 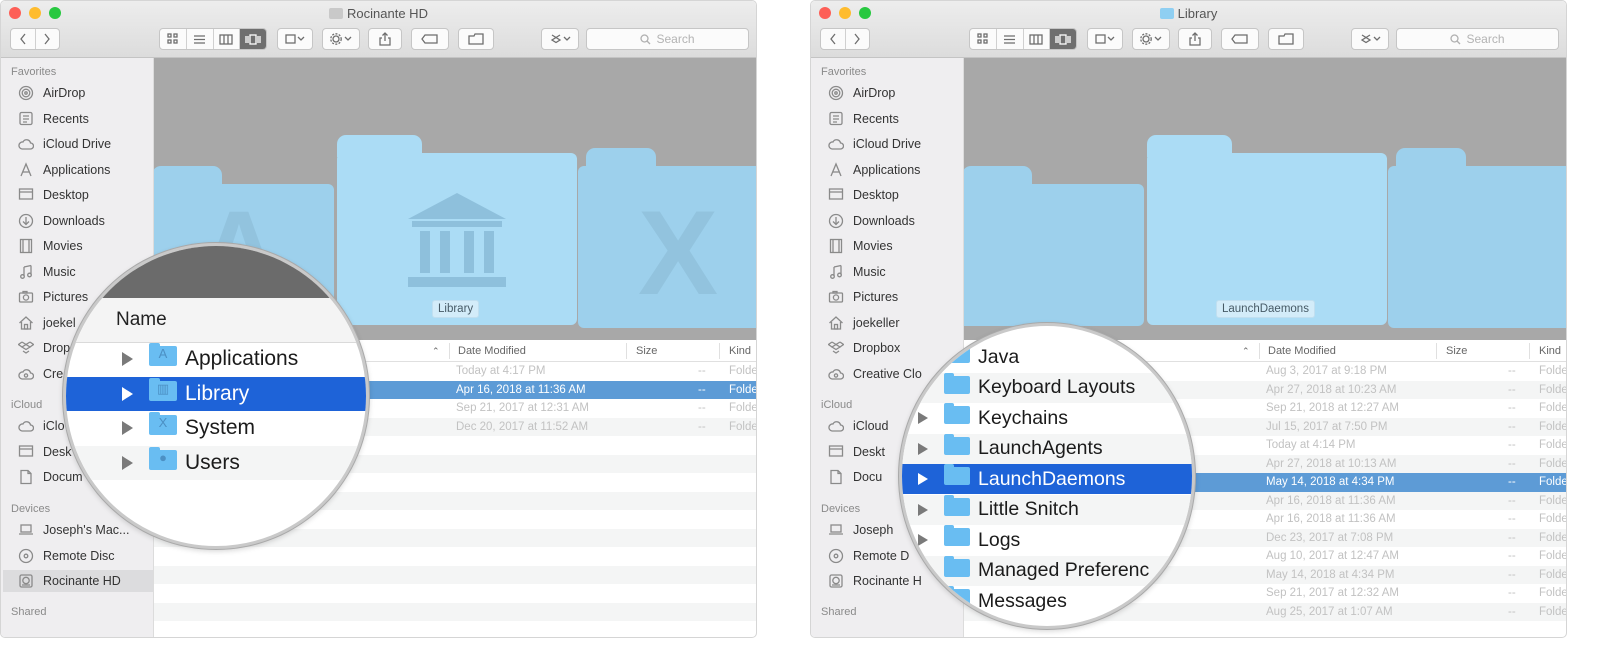 What do you see at coordinates (835, 271) in the screenshot?
I see `music-icon` at bounding box center [835, 271].